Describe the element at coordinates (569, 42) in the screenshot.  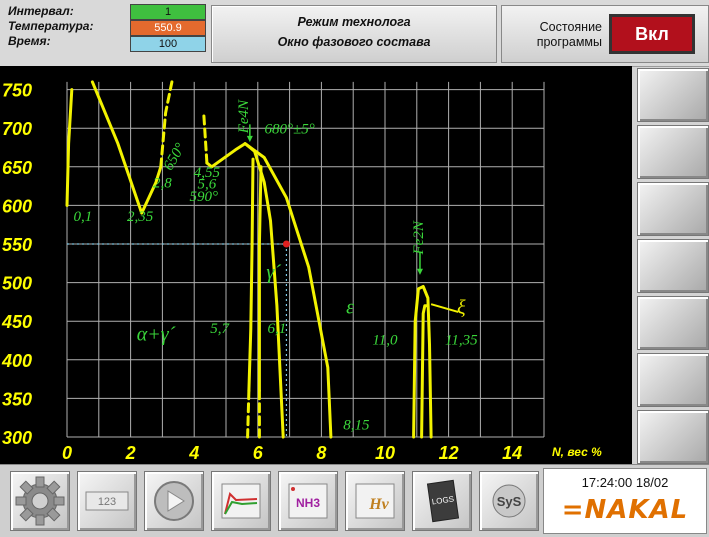
I see `state-label-line2: программы` at that location.